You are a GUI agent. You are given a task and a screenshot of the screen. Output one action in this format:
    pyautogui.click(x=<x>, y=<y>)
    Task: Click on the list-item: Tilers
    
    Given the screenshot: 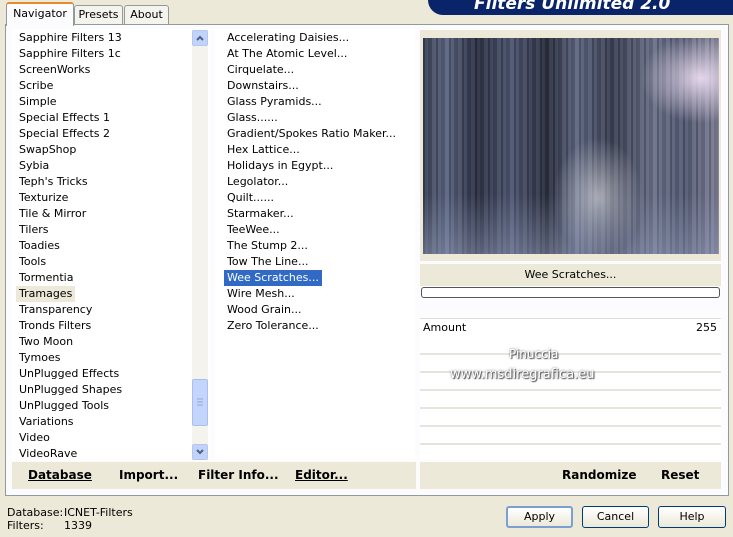 What is the action you would take?
    pyautogui.click(x=34, y=230)
    